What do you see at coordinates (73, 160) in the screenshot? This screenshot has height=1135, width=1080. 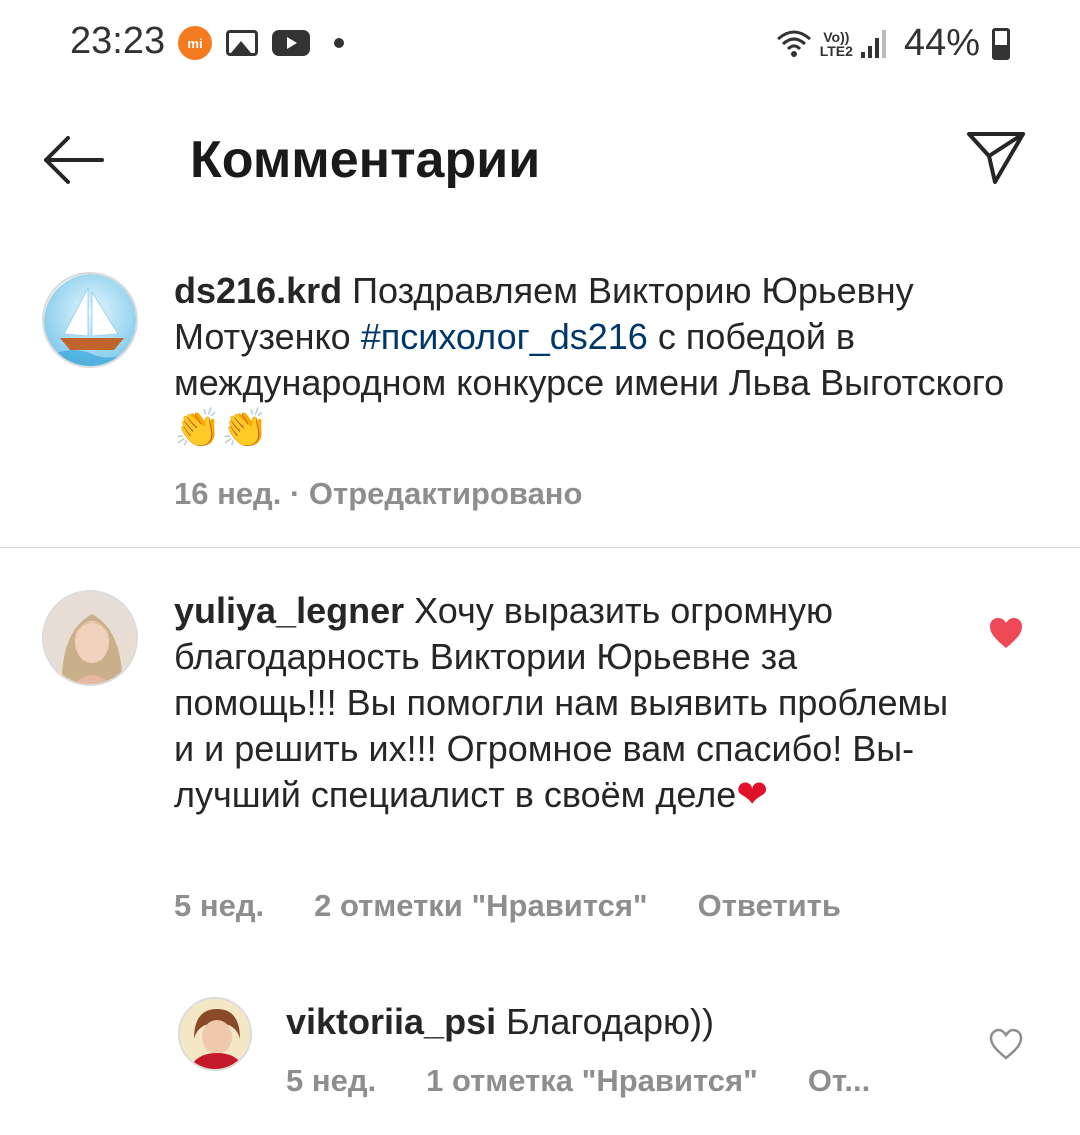 I see `back-arrow-icon` at bounding box center [73, 160].